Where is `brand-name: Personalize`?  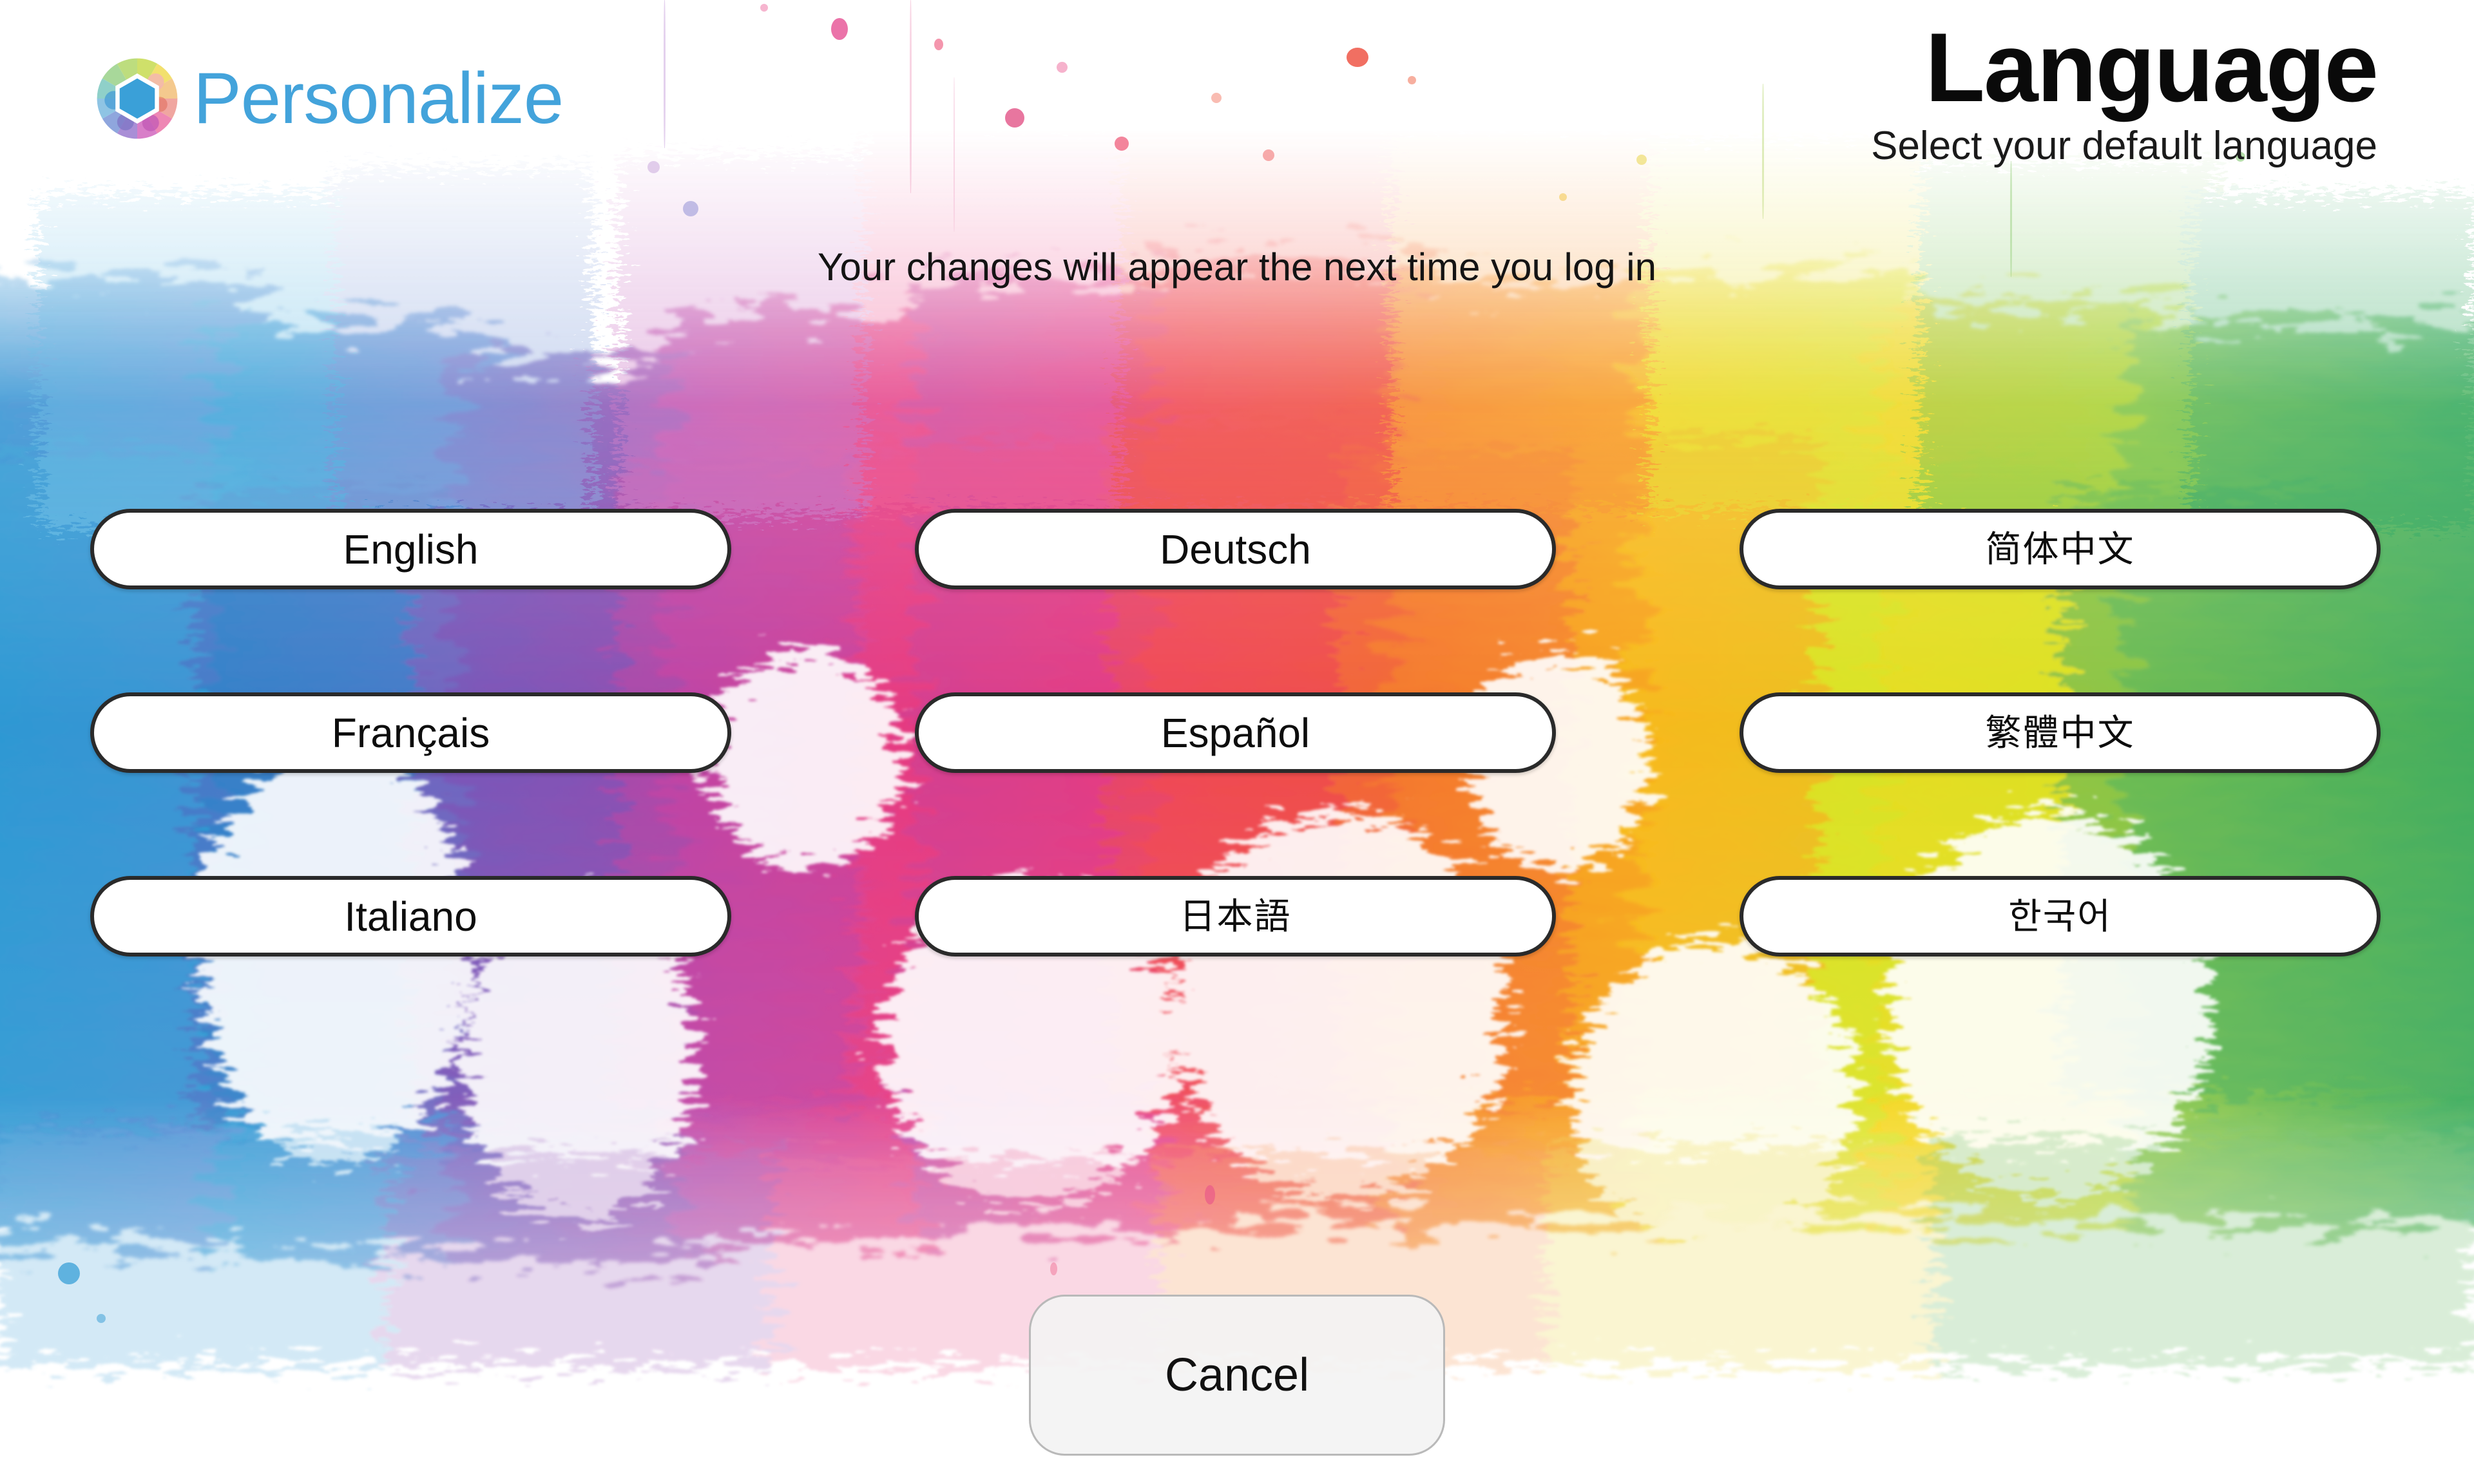 brand-name: Personalize is located at coordinates (378, 98).